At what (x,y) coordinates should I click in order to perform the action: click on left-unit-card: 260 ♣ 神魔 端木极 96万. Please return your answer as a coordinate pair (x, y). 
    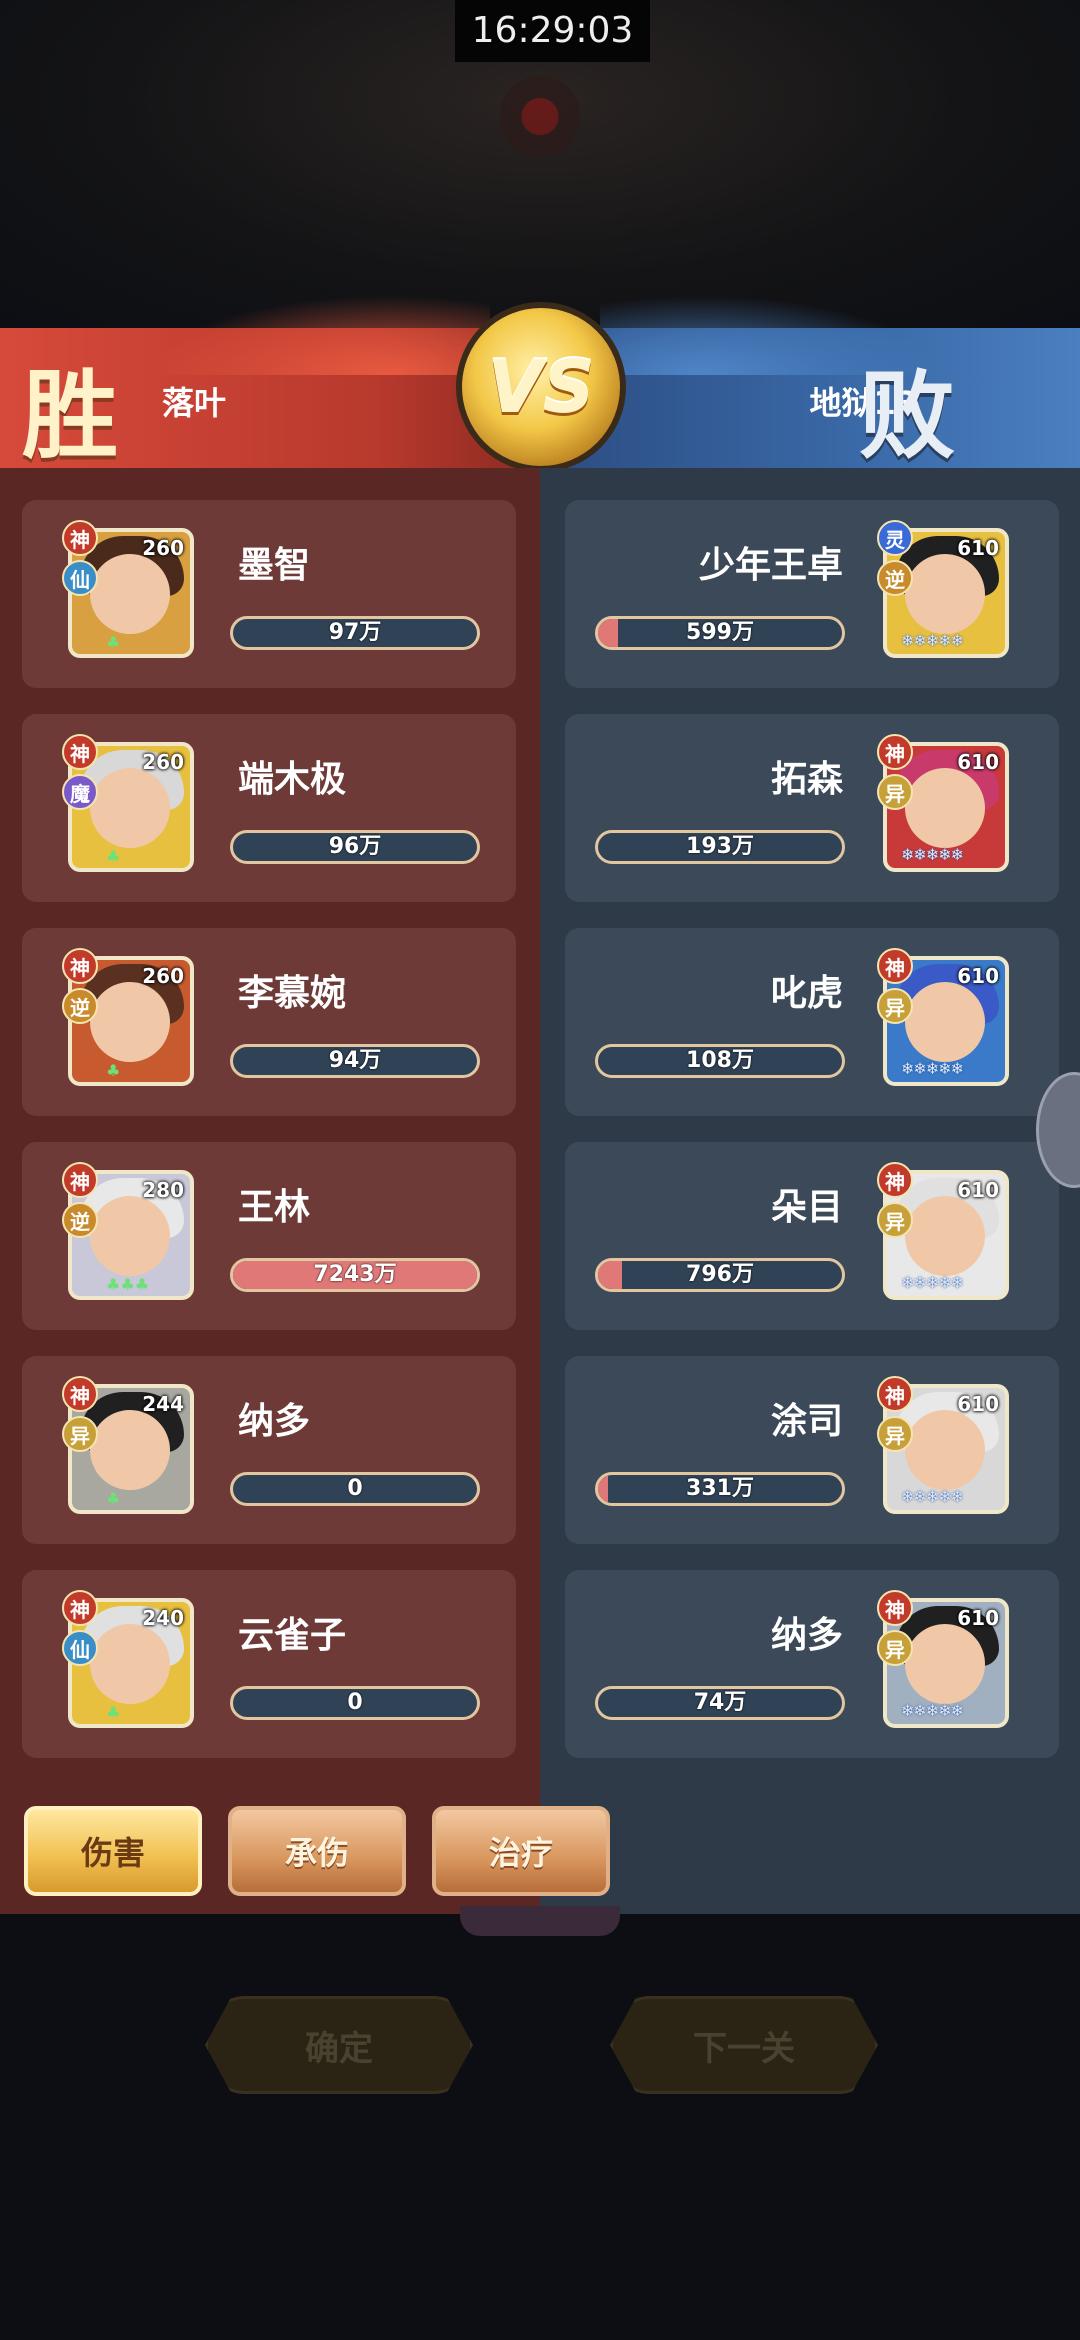
    Looking at the image, I should click on (269, 808).